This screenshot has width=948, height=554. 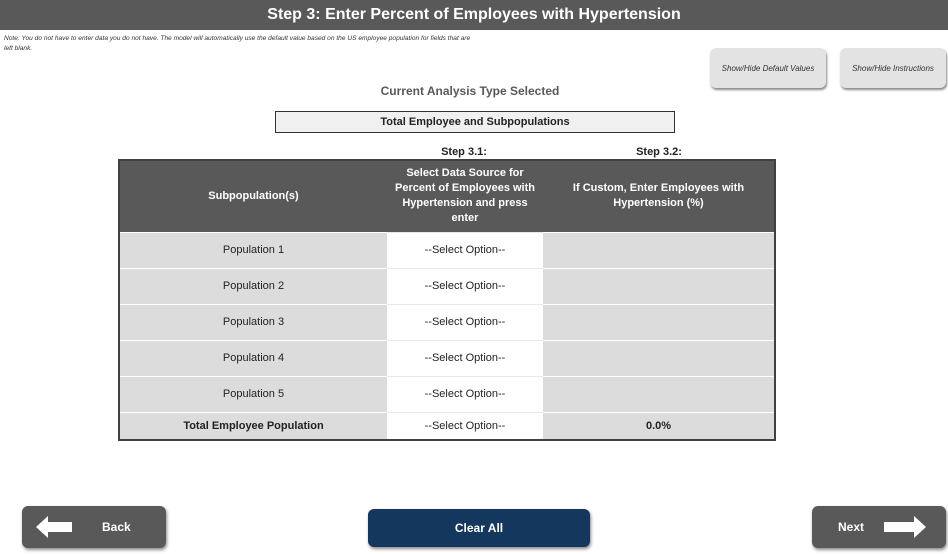 I want to click on step-3-2-label: Step 3.2:, so click(x=659, y=152).